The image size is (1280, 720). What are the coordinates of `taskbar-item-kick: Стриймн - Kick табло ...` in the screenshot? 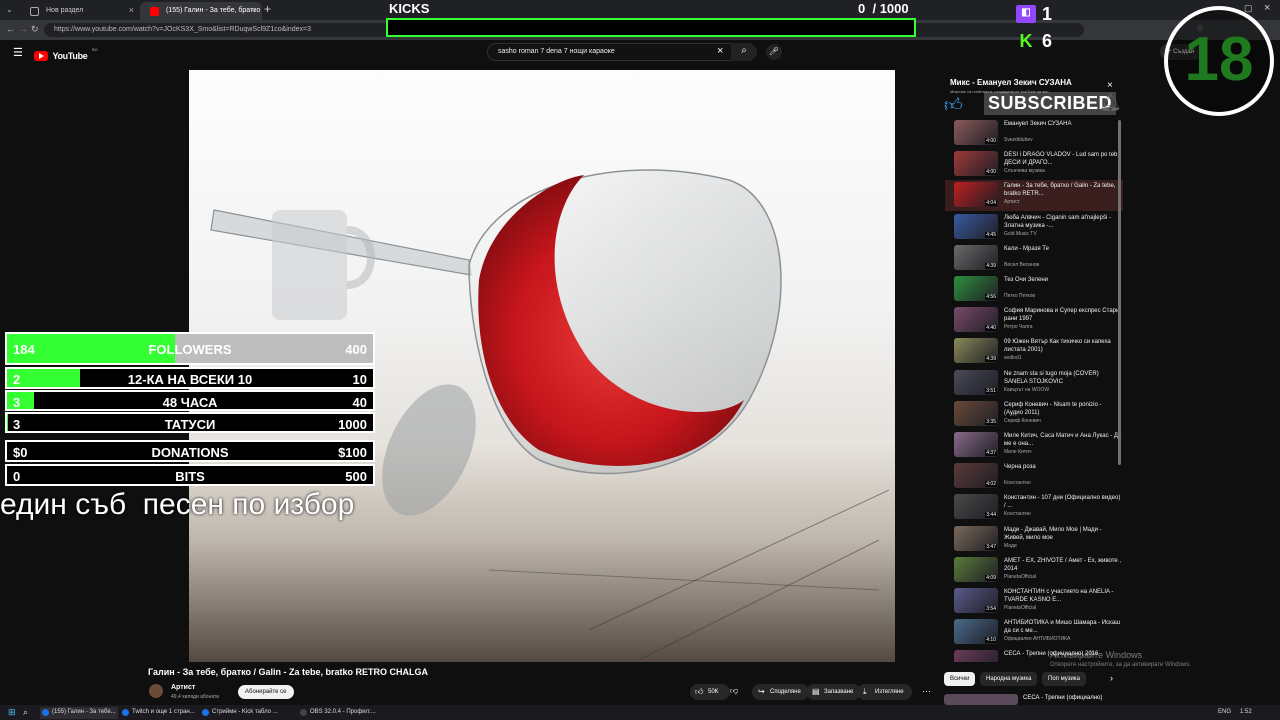 It's located at (248, 713).